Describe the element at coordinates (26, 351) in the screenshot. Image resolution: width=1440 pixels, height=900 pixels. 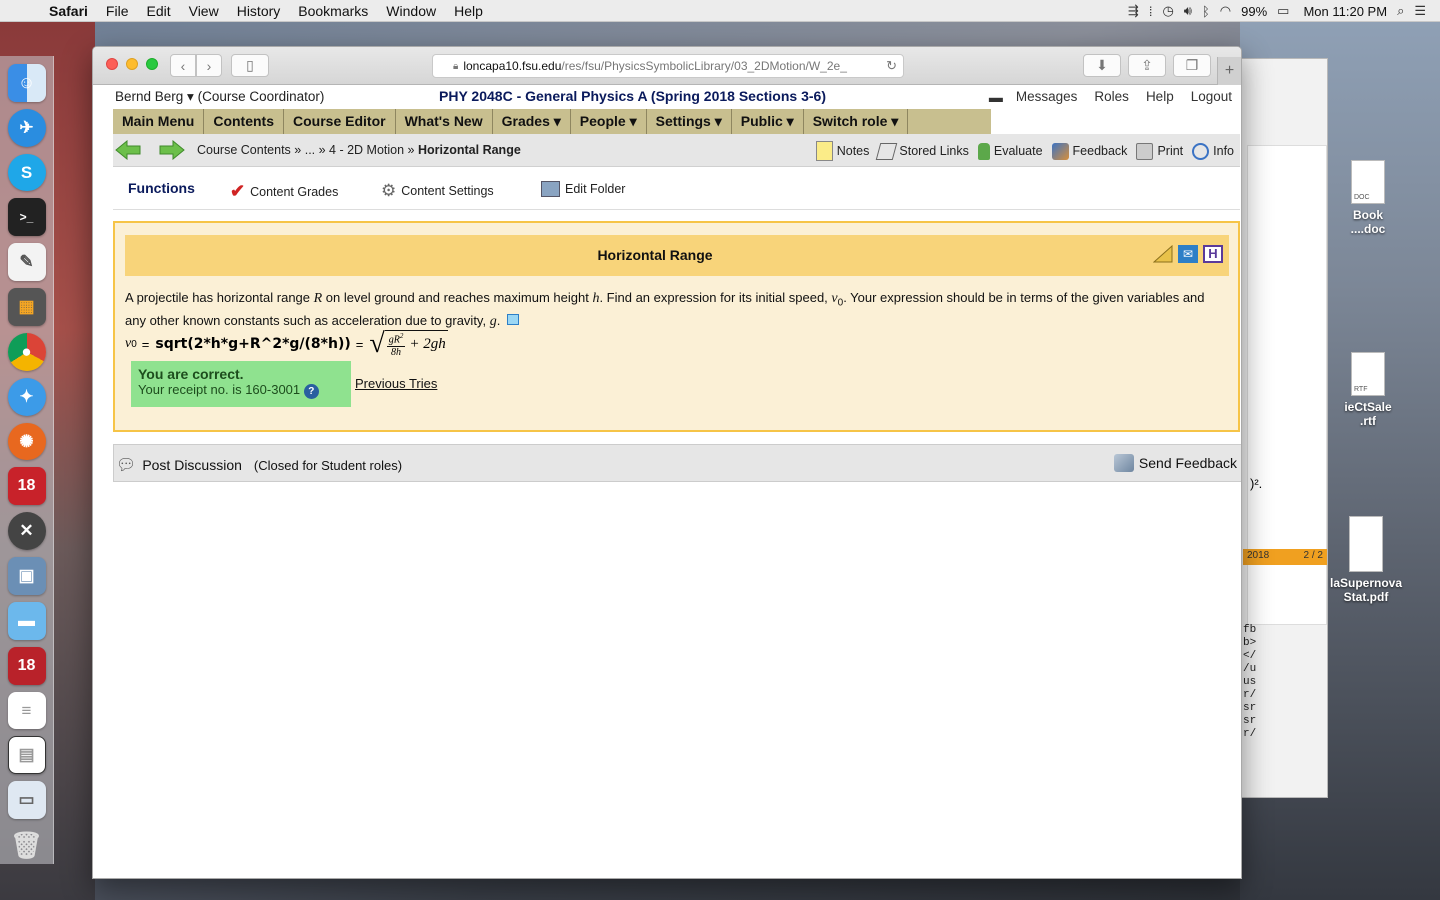
I see `chrome-icon: ●` at that location.